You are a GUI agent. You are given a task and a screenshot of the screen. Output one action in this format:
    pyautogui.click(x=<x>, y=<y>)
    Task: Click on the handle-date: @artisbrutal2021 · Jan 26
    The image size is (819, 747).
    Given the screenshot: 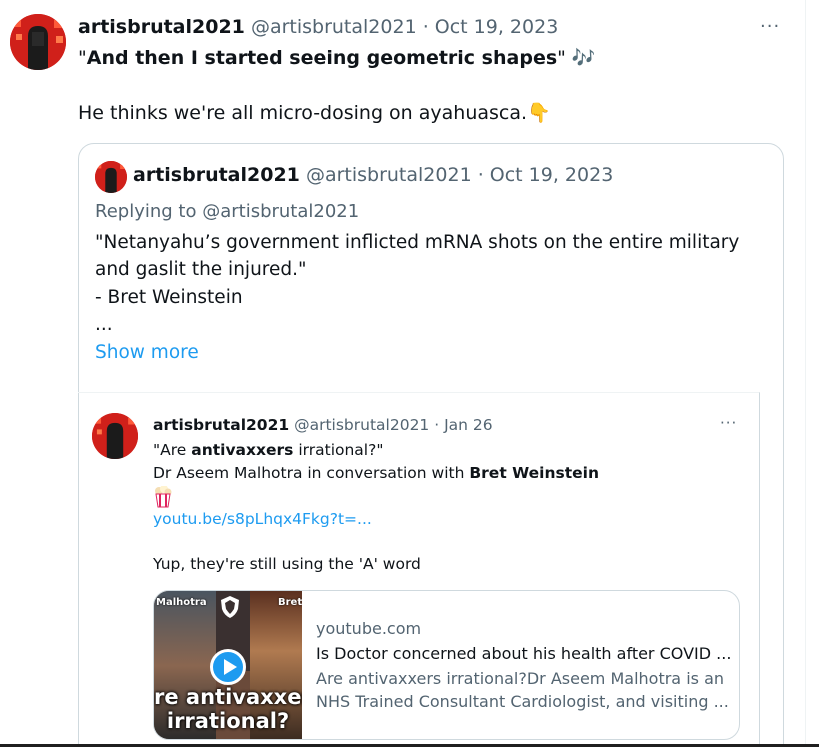 What is the action you would take?
    pyautogui.click(x=393, y=425)
    